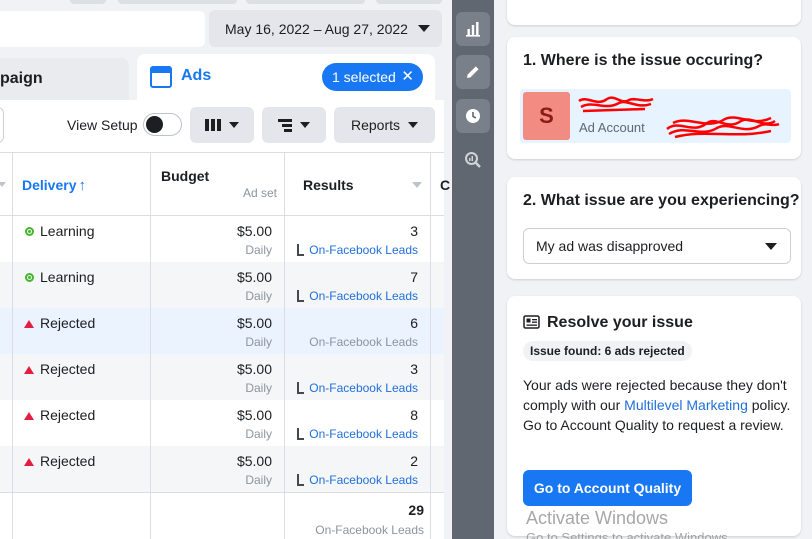  I want to click on table-toolbar: View Setup Reports, so click(222, 126).